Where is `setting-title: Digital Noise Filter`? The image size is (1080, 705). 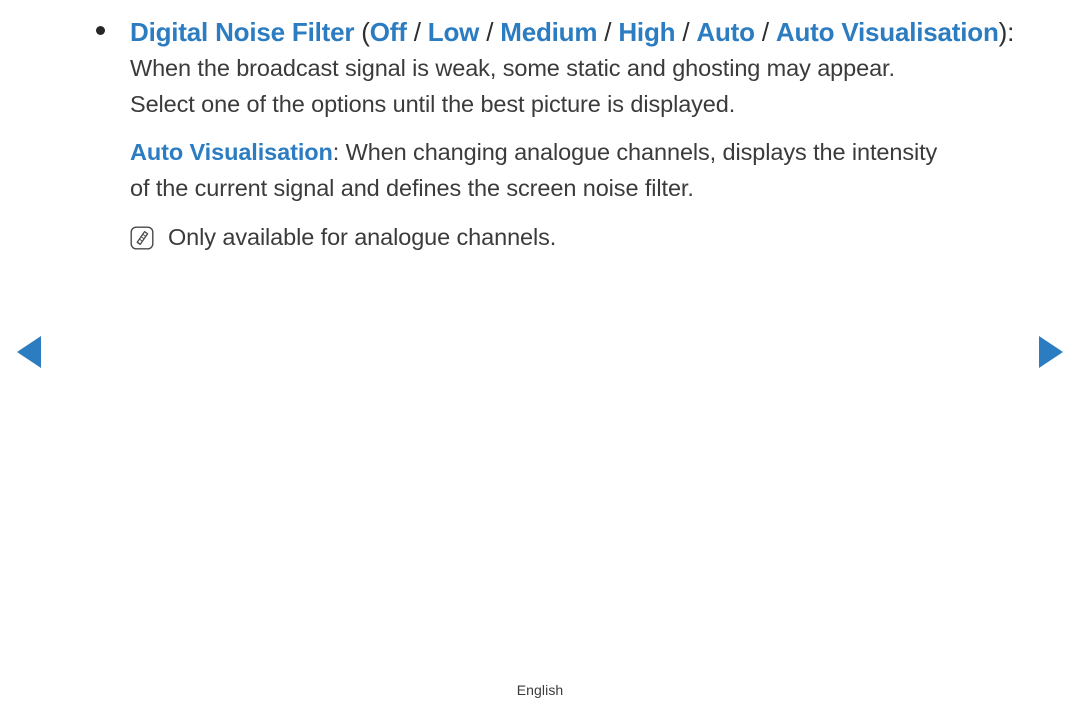 setting-title: Digital Noise Filter is located at coordinates (242, 32).